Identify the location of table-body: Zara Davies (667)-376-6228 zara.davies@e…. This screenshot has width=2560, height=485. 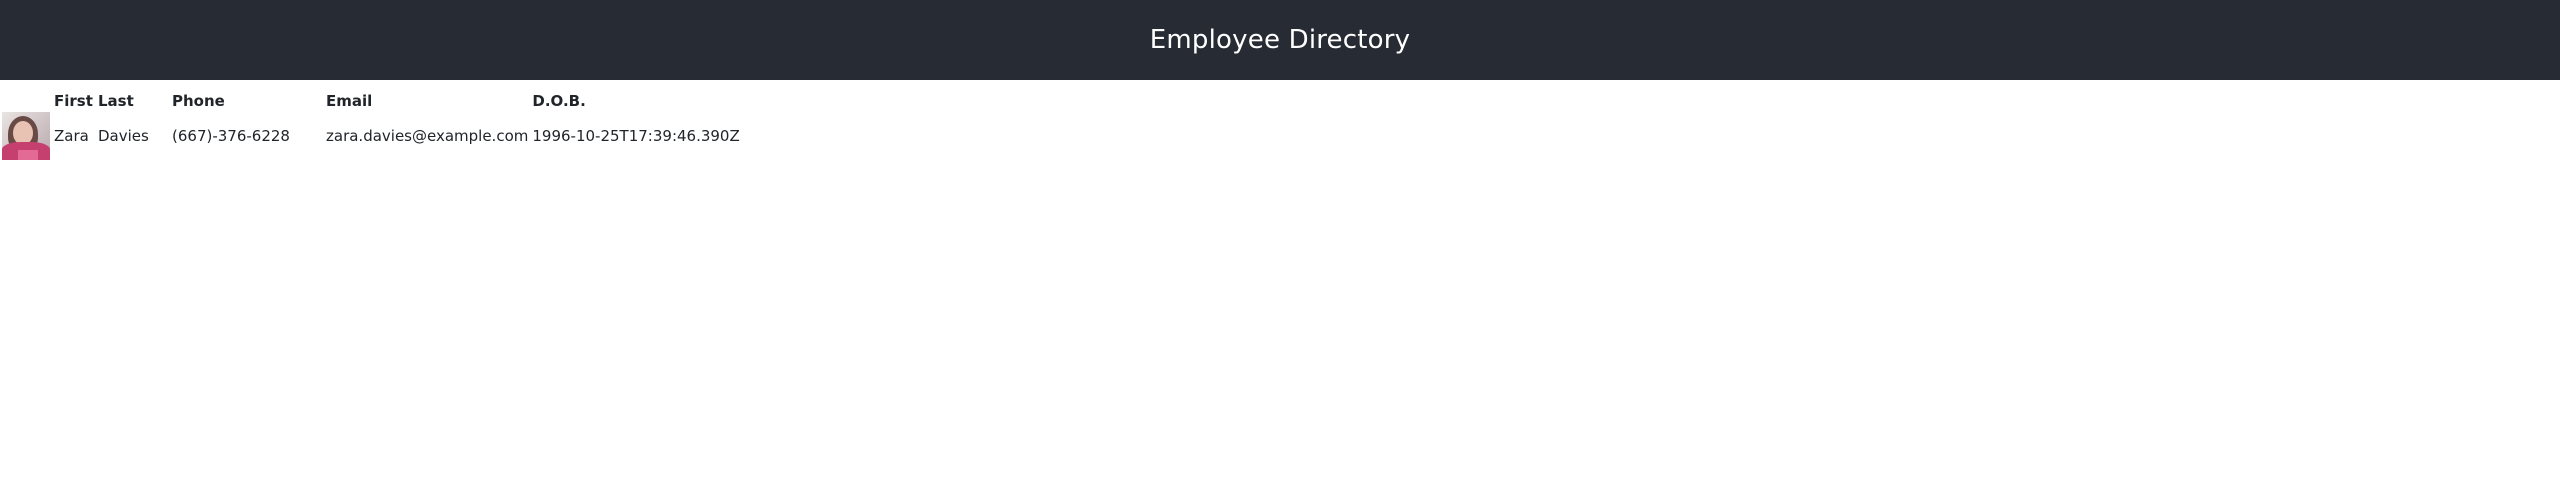
(371, 136).